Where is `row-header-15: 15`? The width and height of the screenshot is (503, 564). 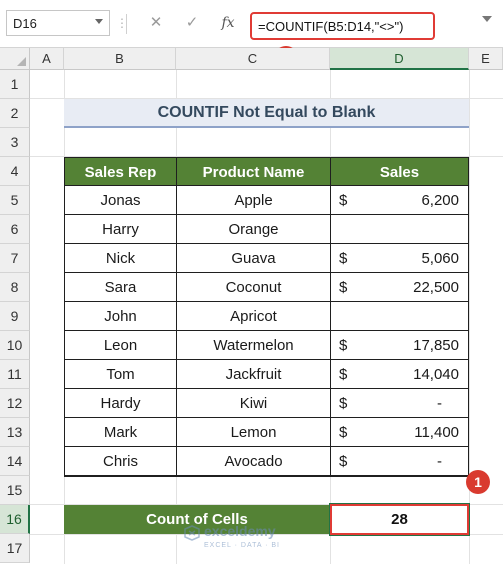 row-header-15: 15 is located at coordinates (15, 490).